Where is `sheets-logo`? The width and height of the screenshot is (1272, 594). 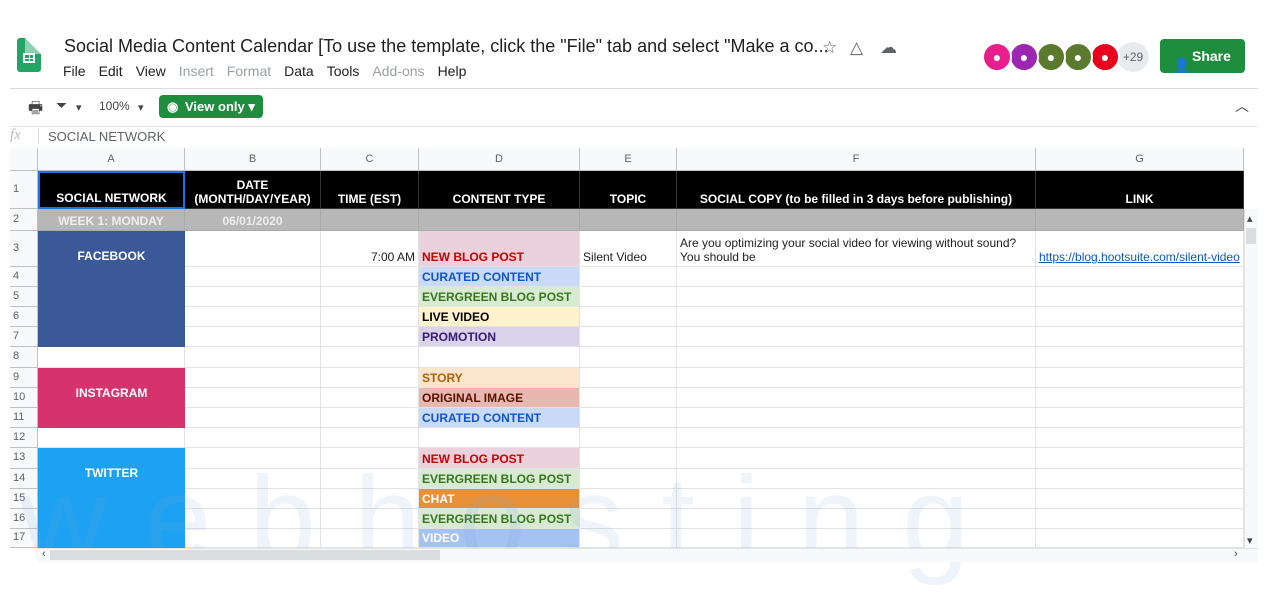 sheets-logo is located at coordinates (29, 55).